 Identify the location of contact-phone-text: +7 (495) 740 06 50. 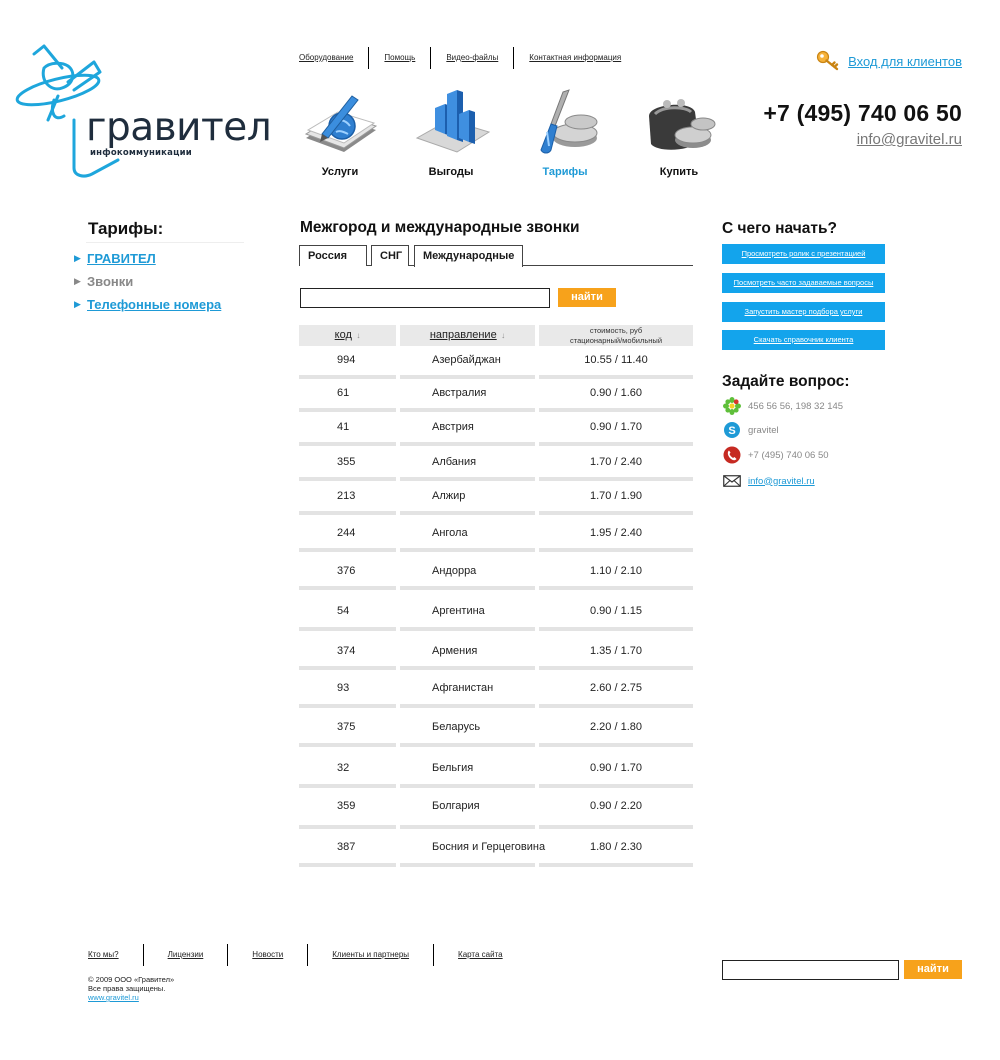
(788, 455).